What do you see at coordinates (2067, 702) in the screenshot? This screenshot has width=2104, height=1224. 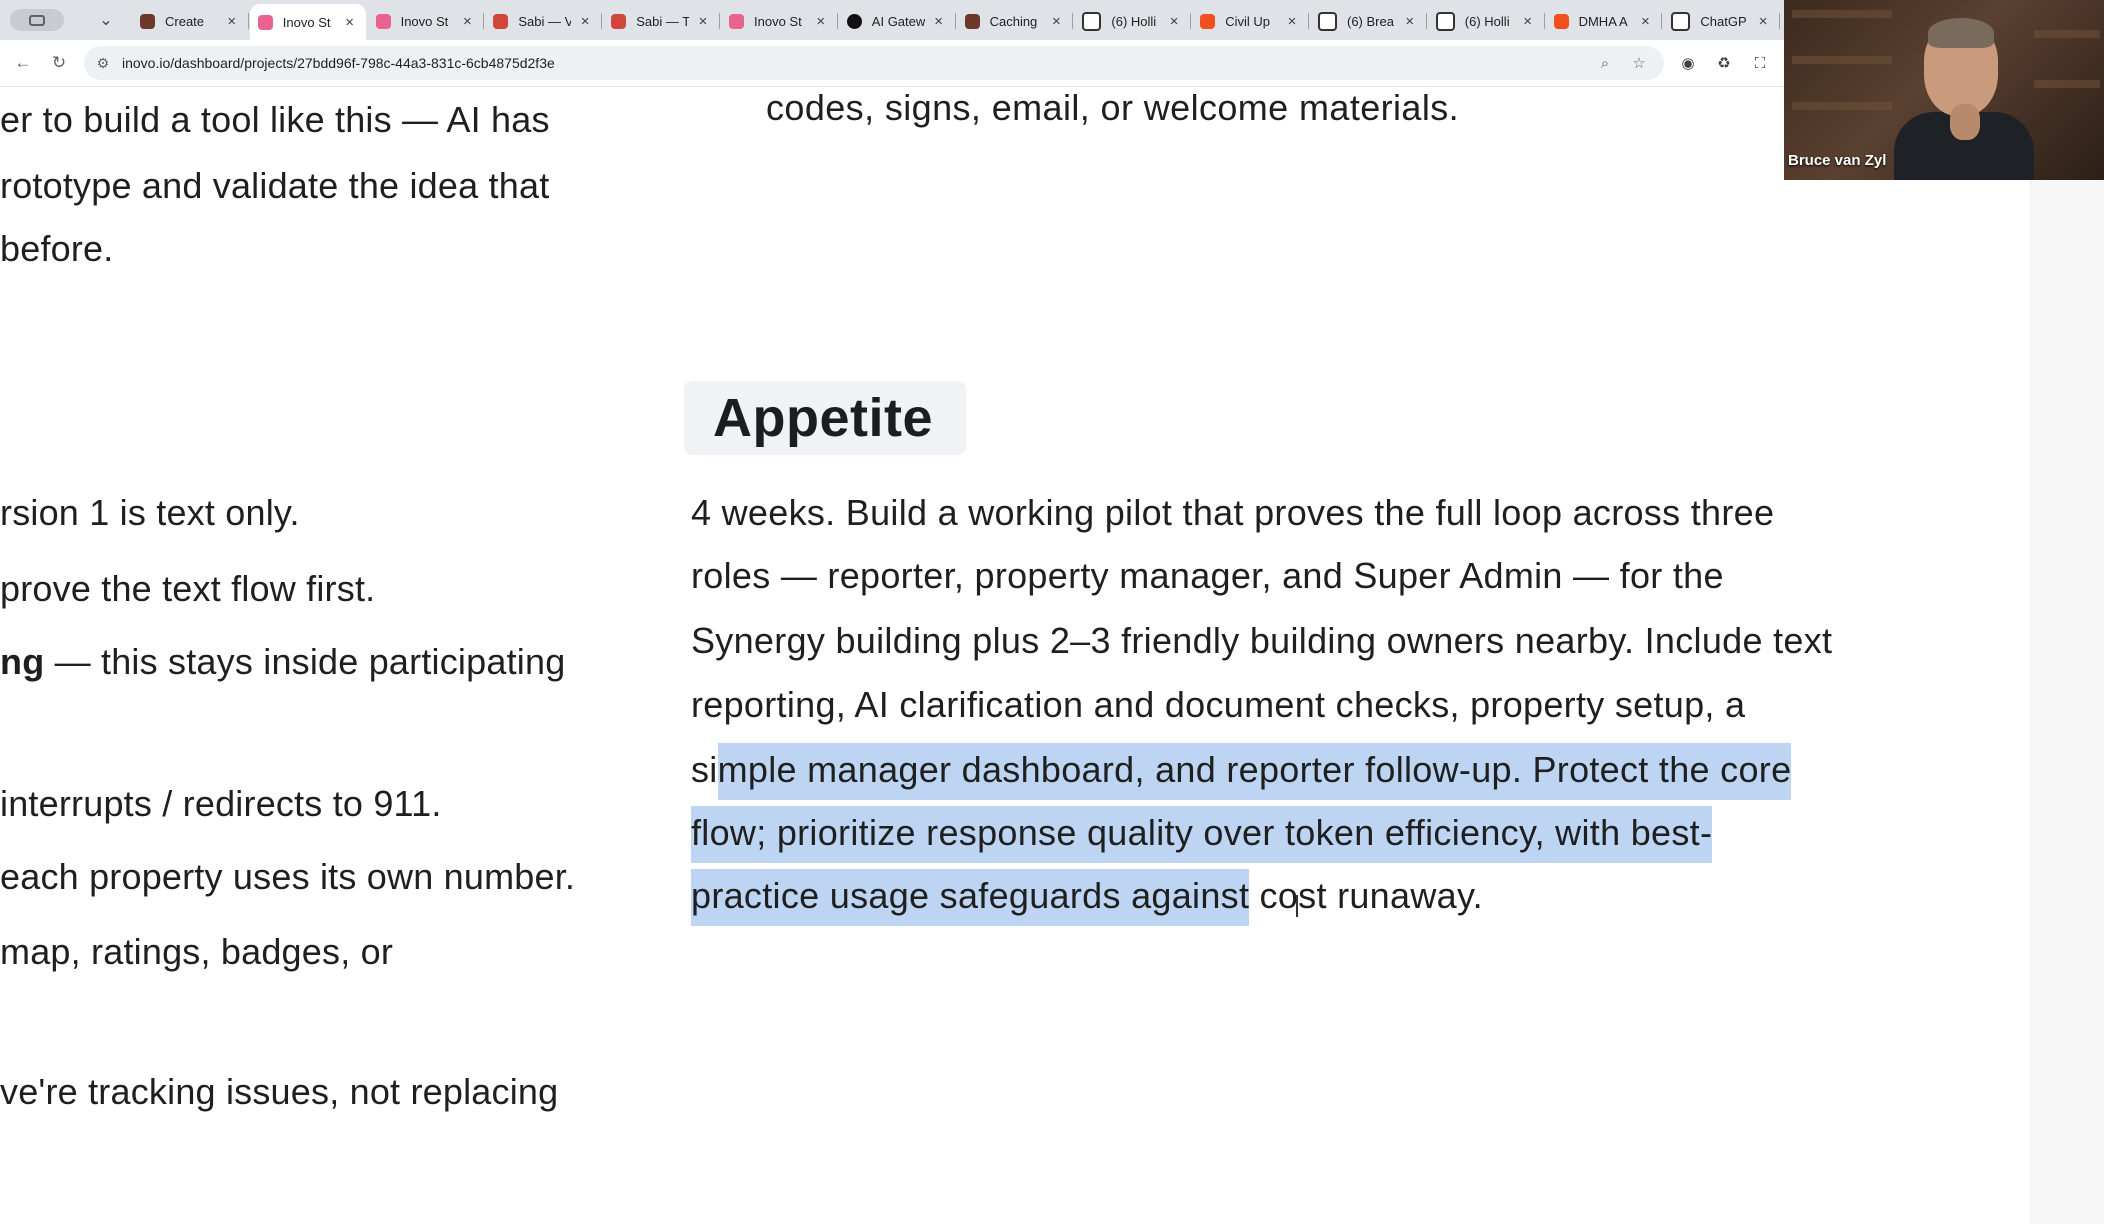 I see `scrollbar-track` at bounding box center [2067, 702].